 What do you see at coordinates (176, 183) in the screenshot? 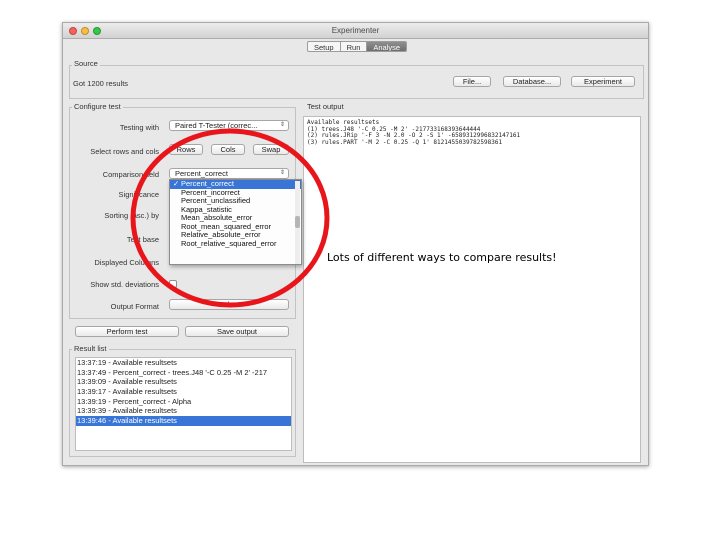
I see `checkmark-icon: ✓` at bounding box center [176, 183].